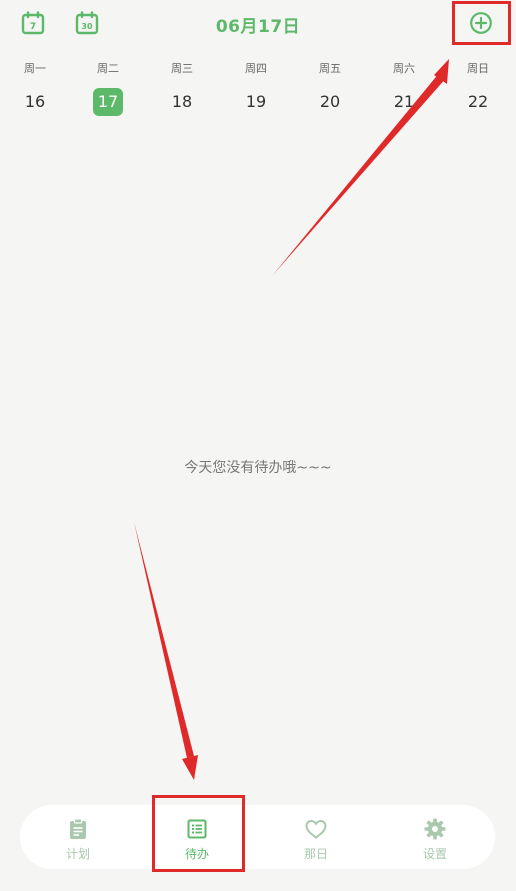  I want to click on nav-item-plan: 计划, so click(78, 837).